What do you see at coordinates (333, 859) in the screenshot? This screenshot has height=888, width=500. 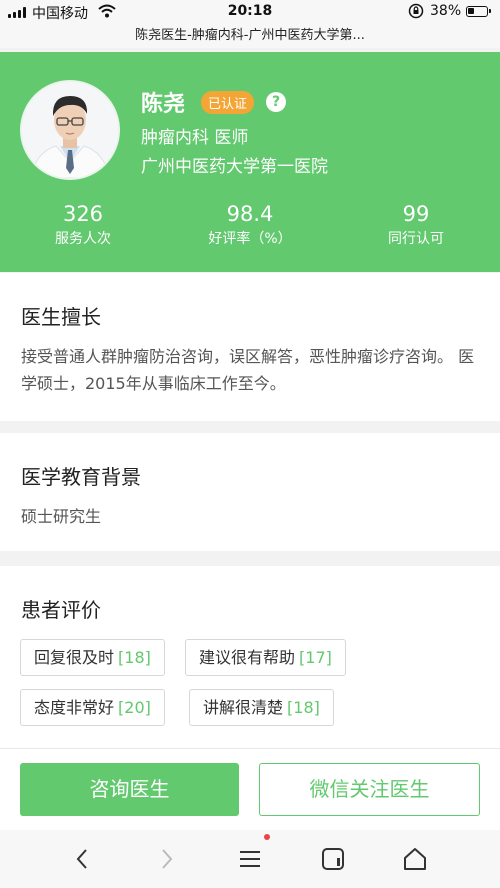 I see `tabs-icon` at bounding box center [333, 859].